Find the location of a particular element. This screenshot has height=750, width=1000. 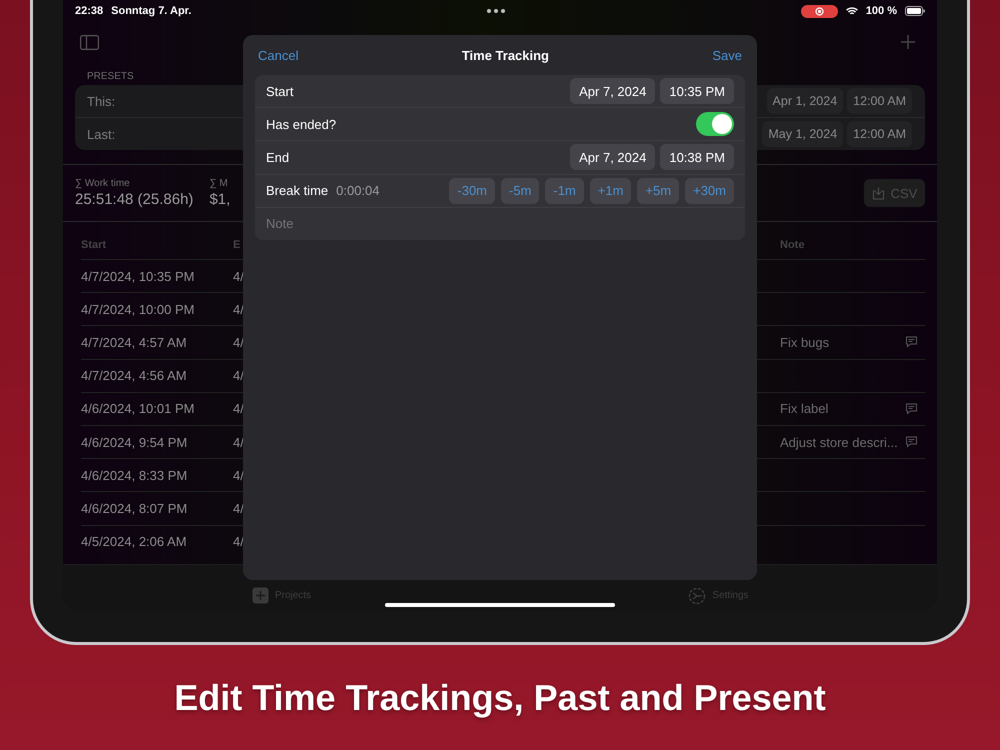

table-cell-text: 4/7/2024, 10:35 PM is located at coordinates (138, 276).